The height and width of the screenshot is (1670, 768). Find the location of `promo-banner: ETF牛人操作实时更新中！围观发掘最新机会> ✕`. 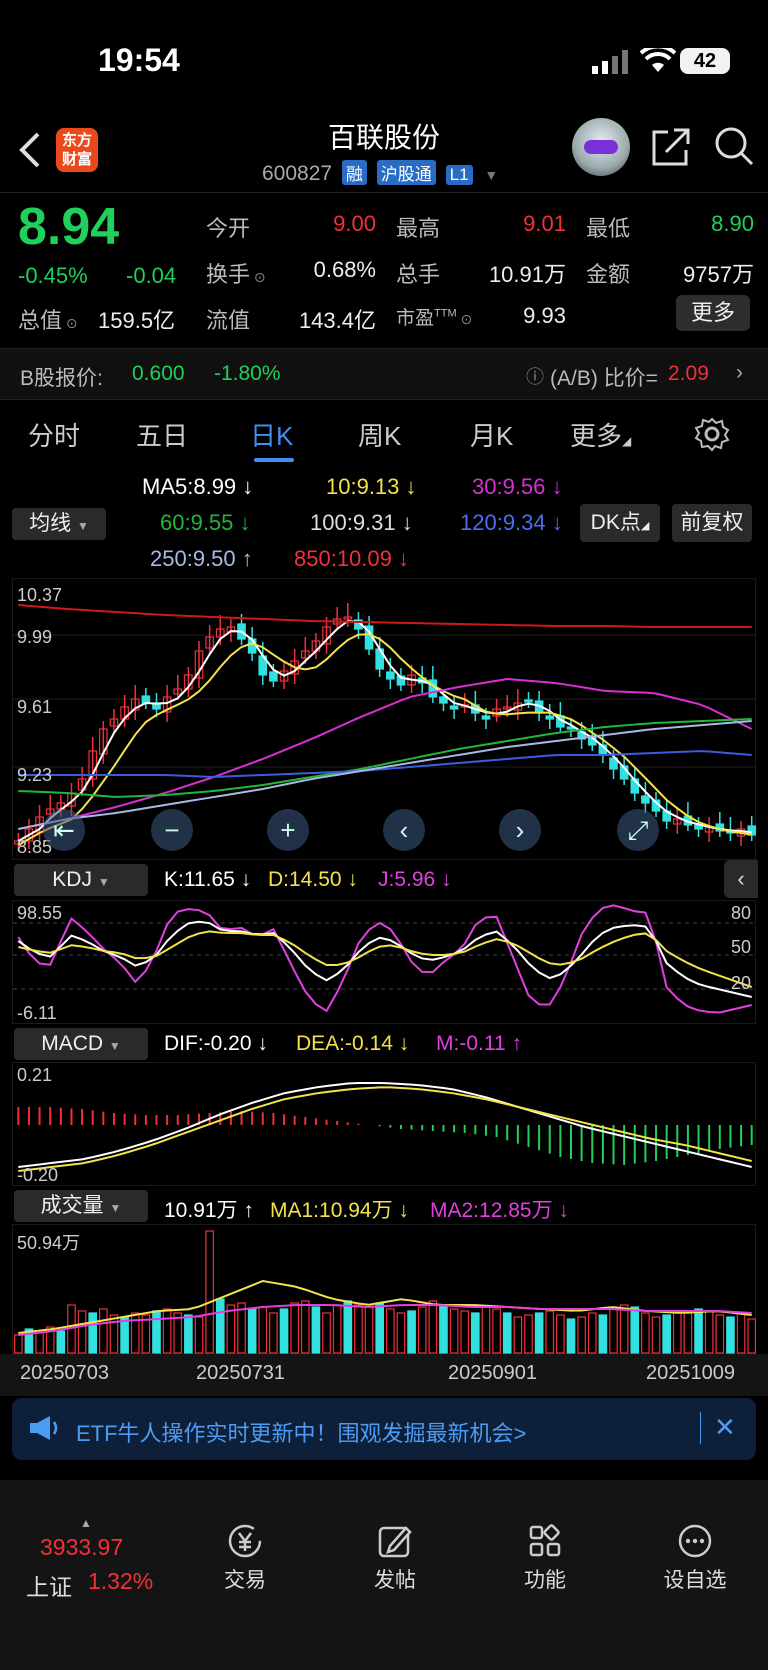

promo-banner: ETF牛人操作实时更新中！围观发掘最新机会> ✕ is located at coordinates (384, 1429).